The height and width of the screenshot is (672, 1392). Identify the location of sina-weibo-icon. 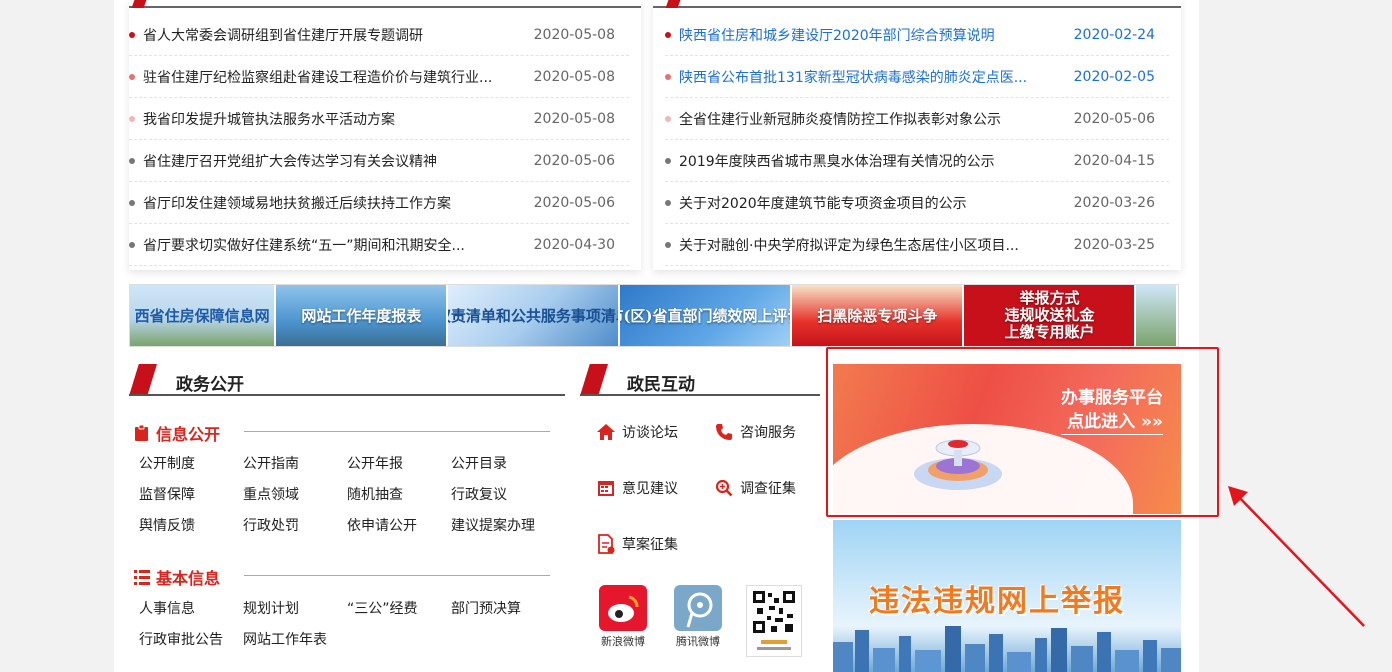
(623, 608).